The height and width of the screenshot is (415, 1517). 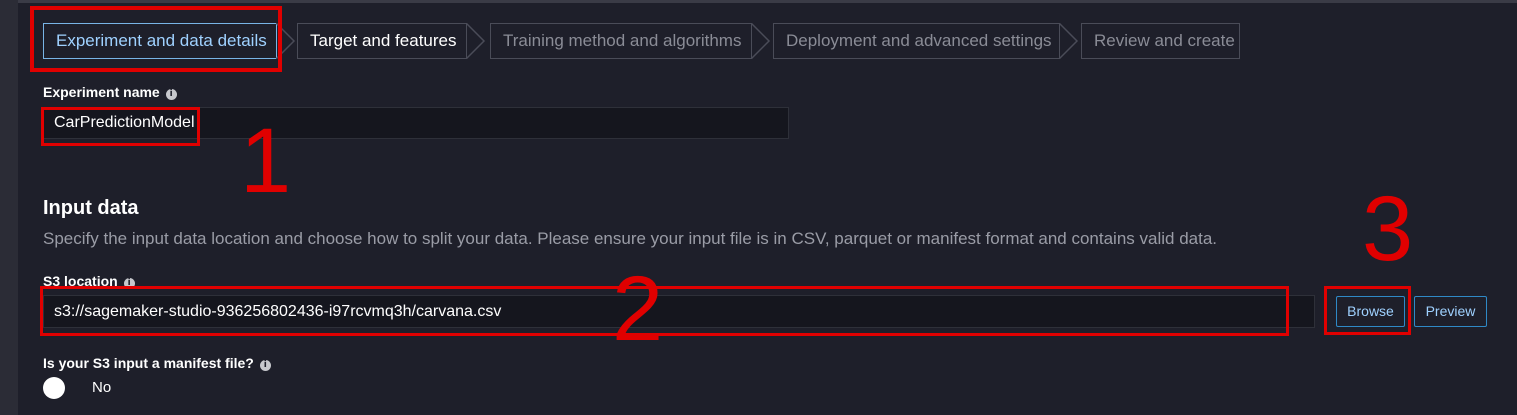 I want to click on experiment-name-label: Experiment name i, so click(x=110, y=92).